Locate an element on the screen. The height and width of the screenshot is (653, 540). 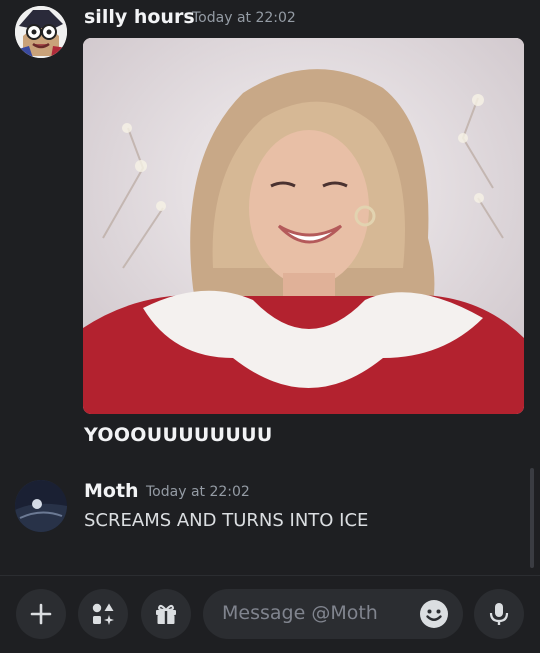
message-author: silly hours is located at coordinates (139, 17).